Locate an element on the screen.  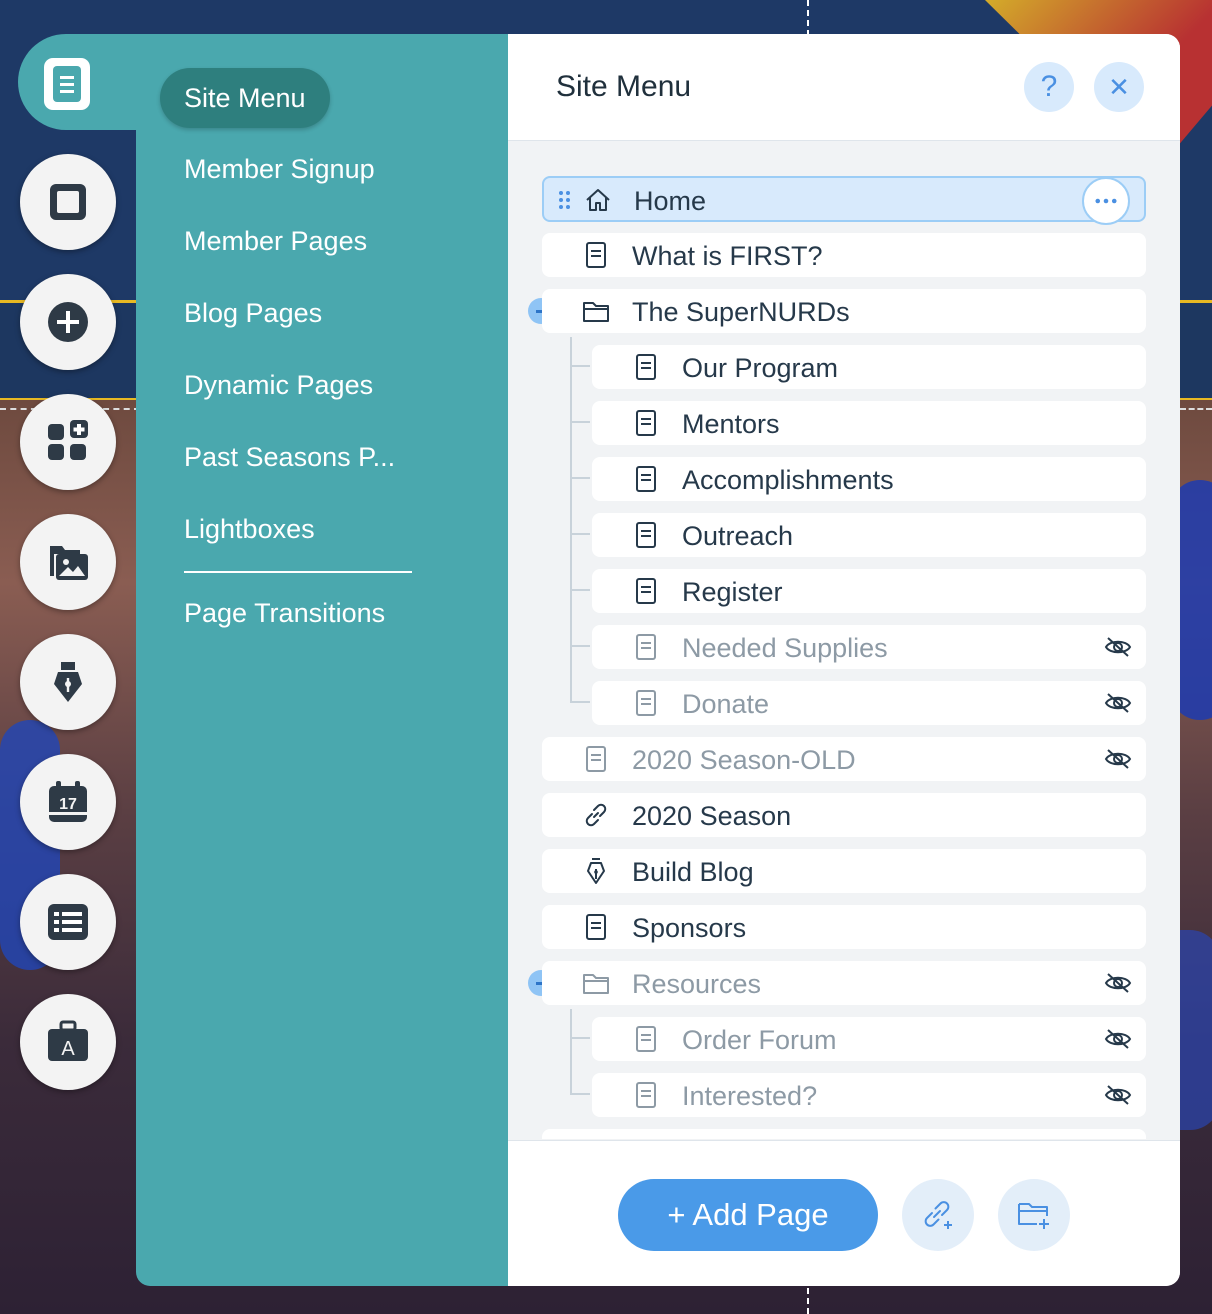
page-row-hidden: 2020 Season-OLD is located at coordinates (844, 759).